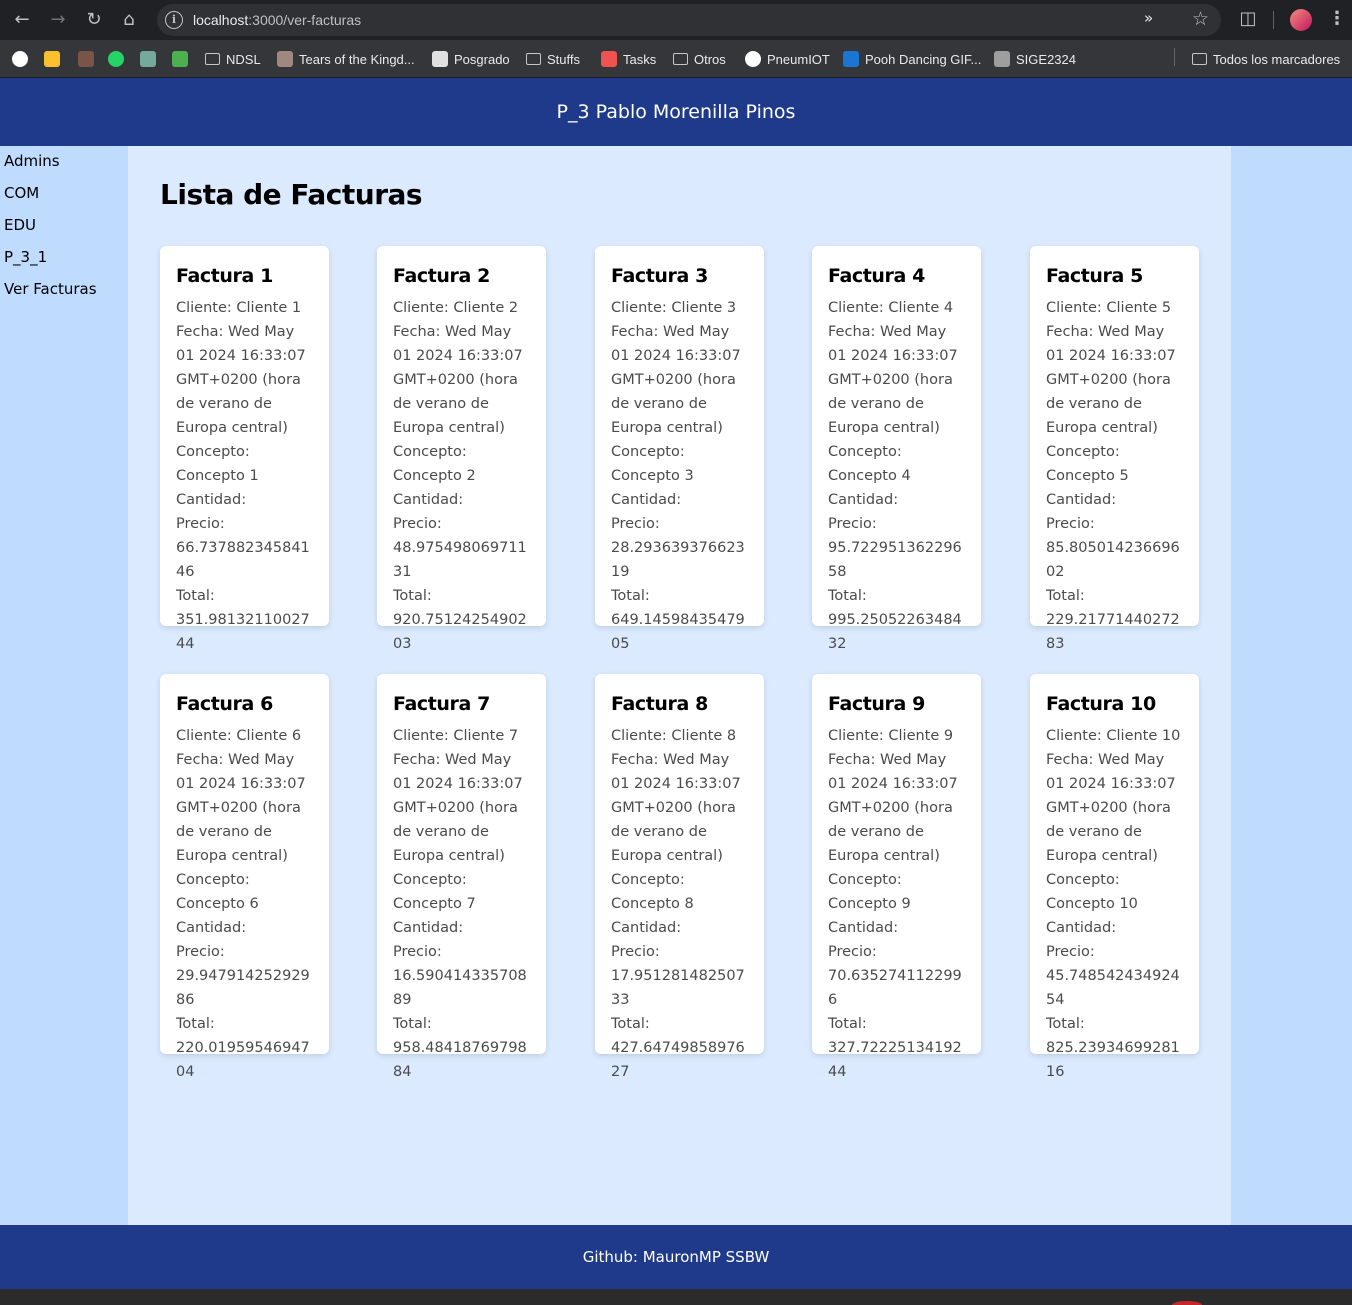  What do you see at coordinates (64, 685) in the screenshot?
I see `sidebar: Admins COM EDU P_3_1 Ver Facturas` at bounding box center [64, 685].